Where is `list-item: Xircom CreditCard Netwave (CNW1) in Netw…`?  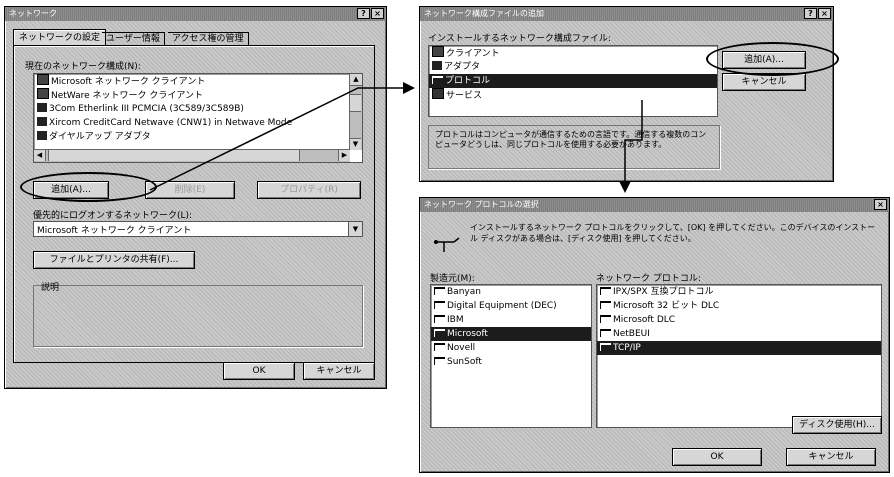
list-item: Xircom CreditCard Netwave (CNW1) in Netw… is located at coordinates (198, 123).